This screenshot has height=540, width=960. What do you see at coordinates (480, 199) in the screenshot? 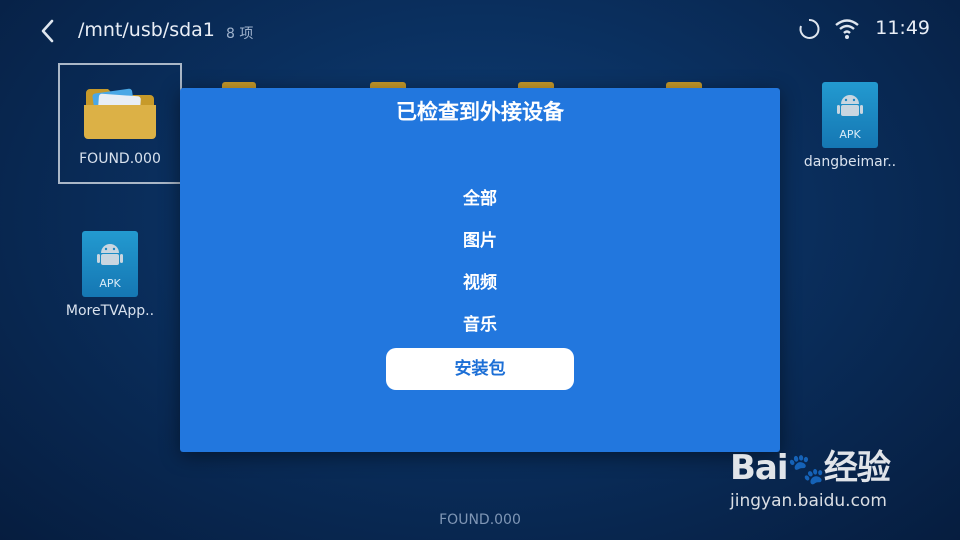
I see `menu-item-all: 全部` at bounding box center [480, 199].